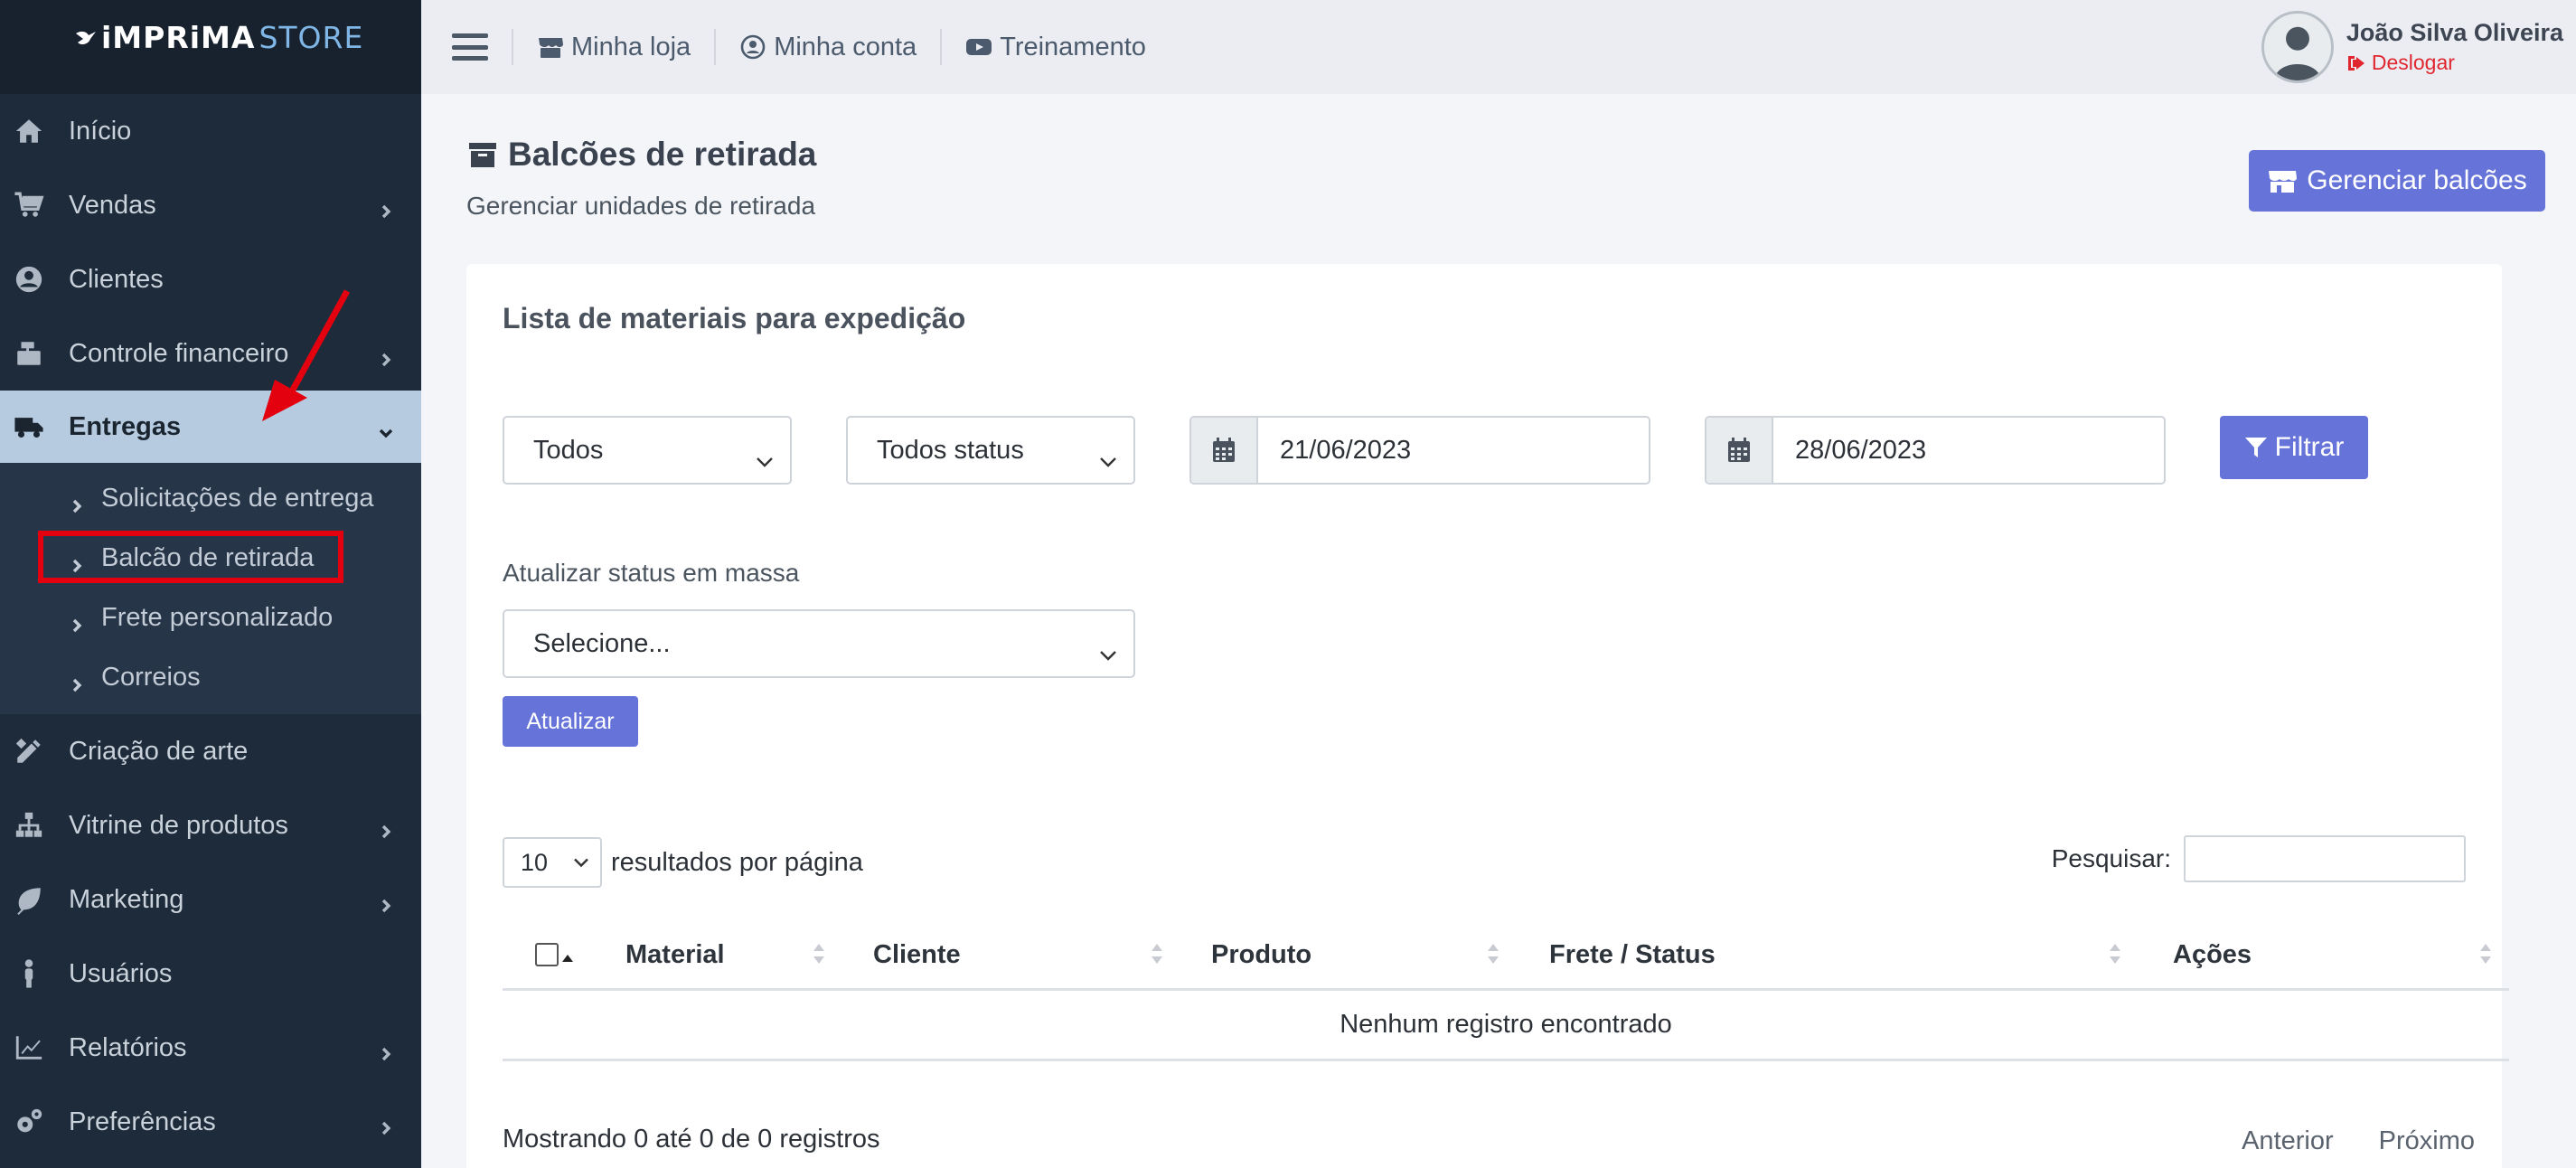 This screenshot has width=2576, height=1168. I want to click on pencil-ruler-icon, so click(29, 752).